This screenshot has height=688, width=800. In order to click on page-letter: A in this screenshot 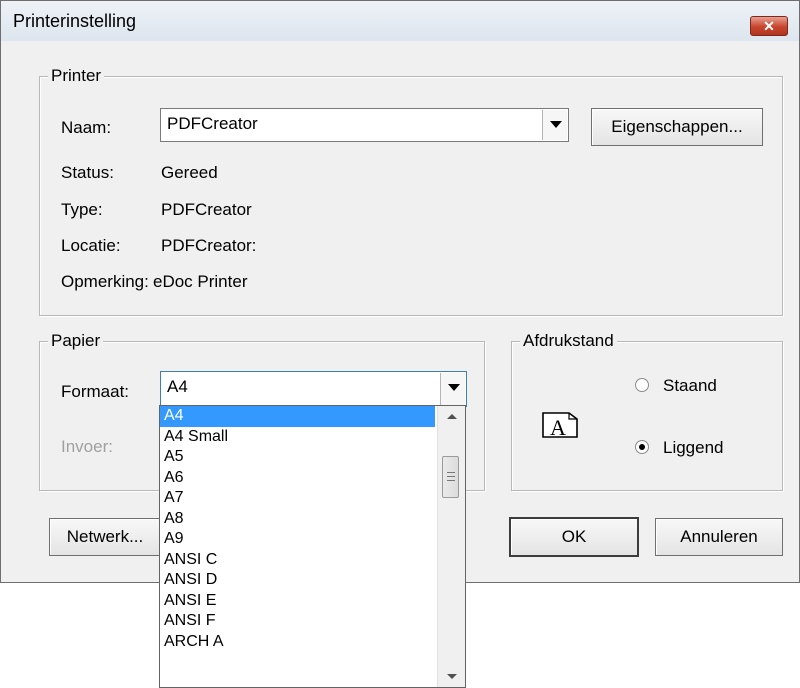, I will do `click(558, 427)`.